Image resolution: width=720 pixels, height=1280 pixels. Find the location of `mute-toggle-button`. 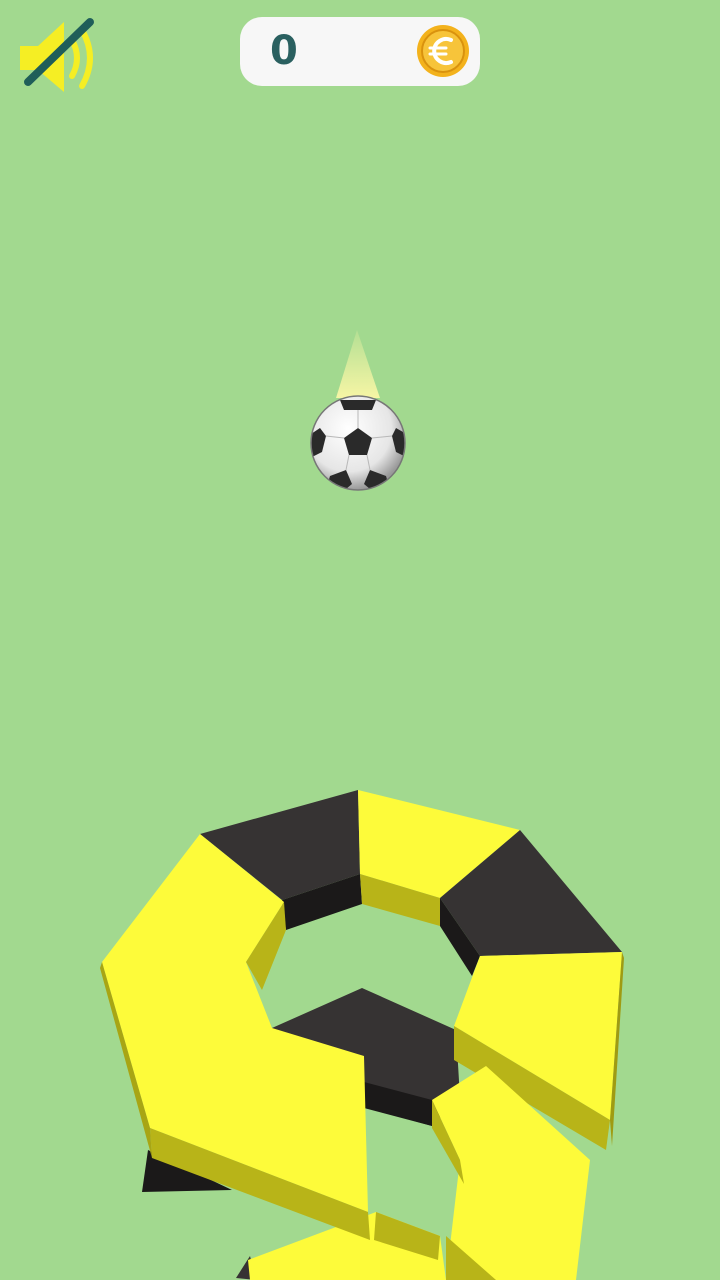

mute-toggle-button is located at coordinates (59, 57).